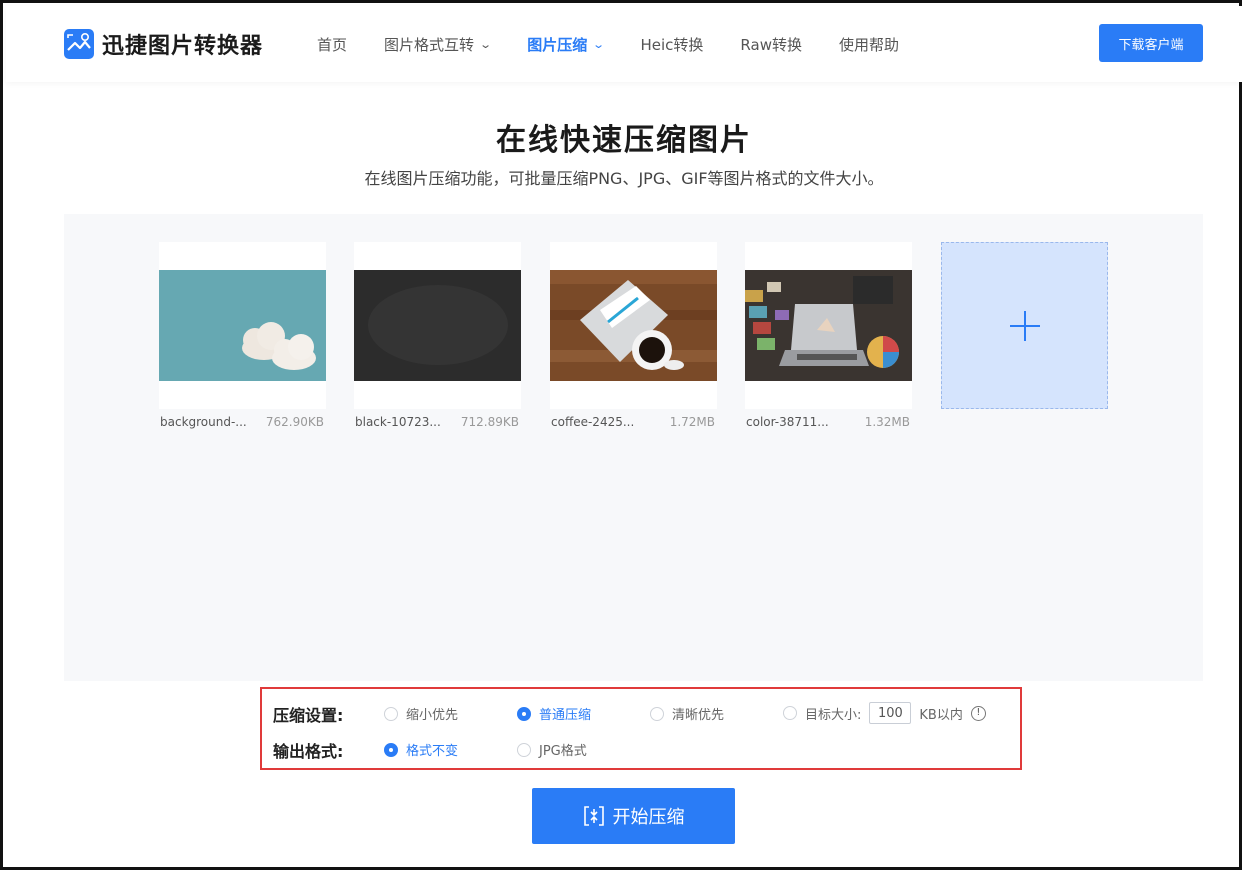 This screenshot has width=1242, height=870. I want to click on add-image-button, so click(1024, 325).